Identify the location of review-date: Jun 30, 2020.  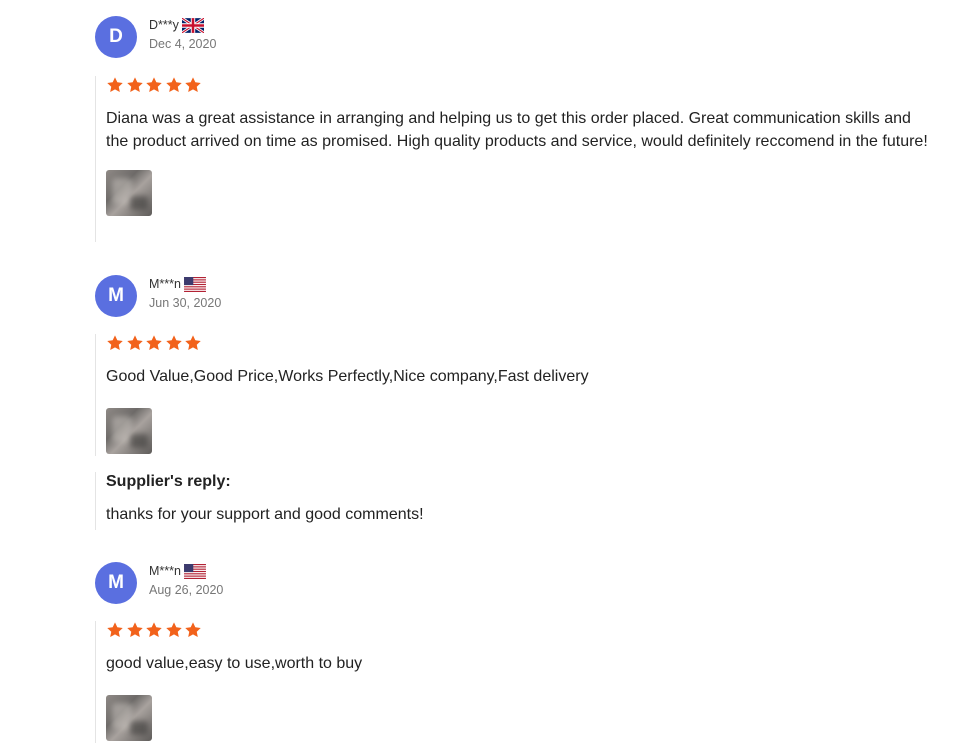
(185, 303).